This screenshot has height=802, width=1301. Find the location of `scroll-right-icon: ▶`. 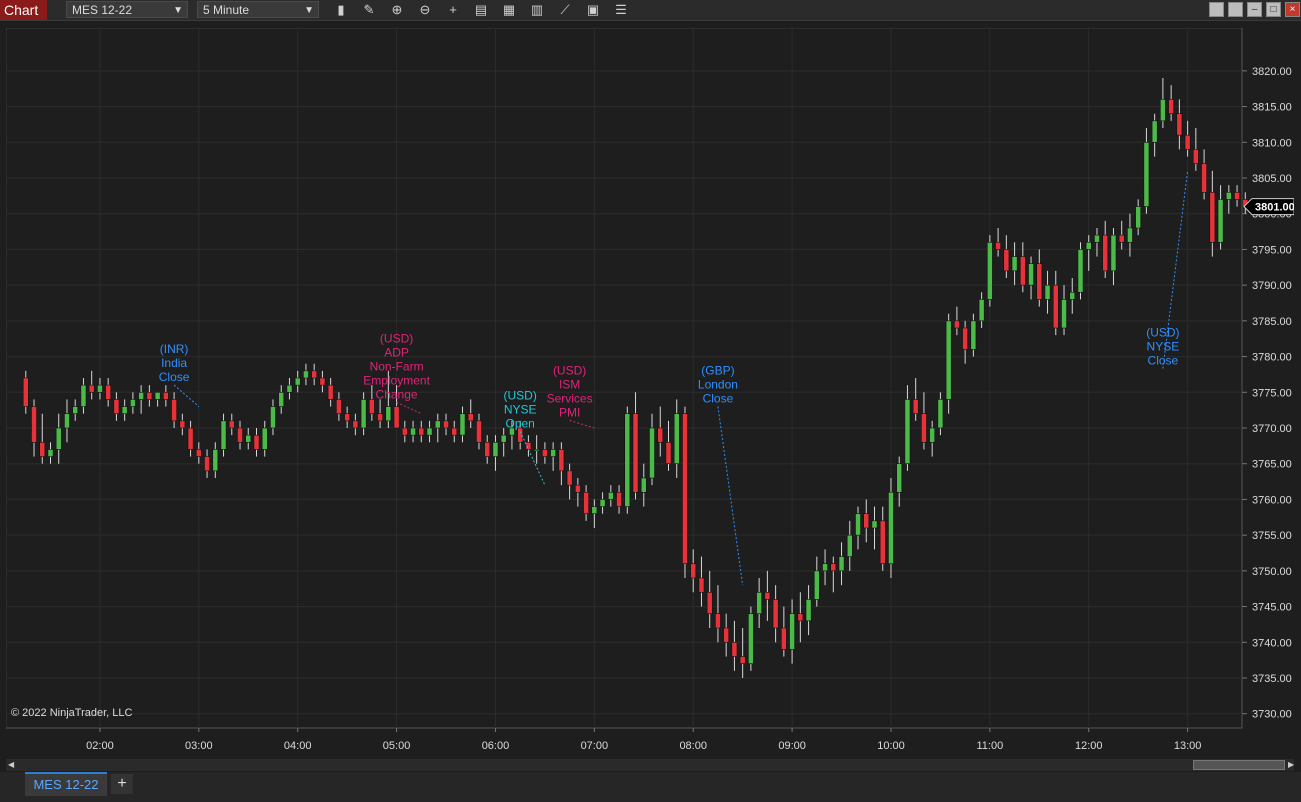

scroll-right-icon: ▶ is located at coordinates (1291, 764).